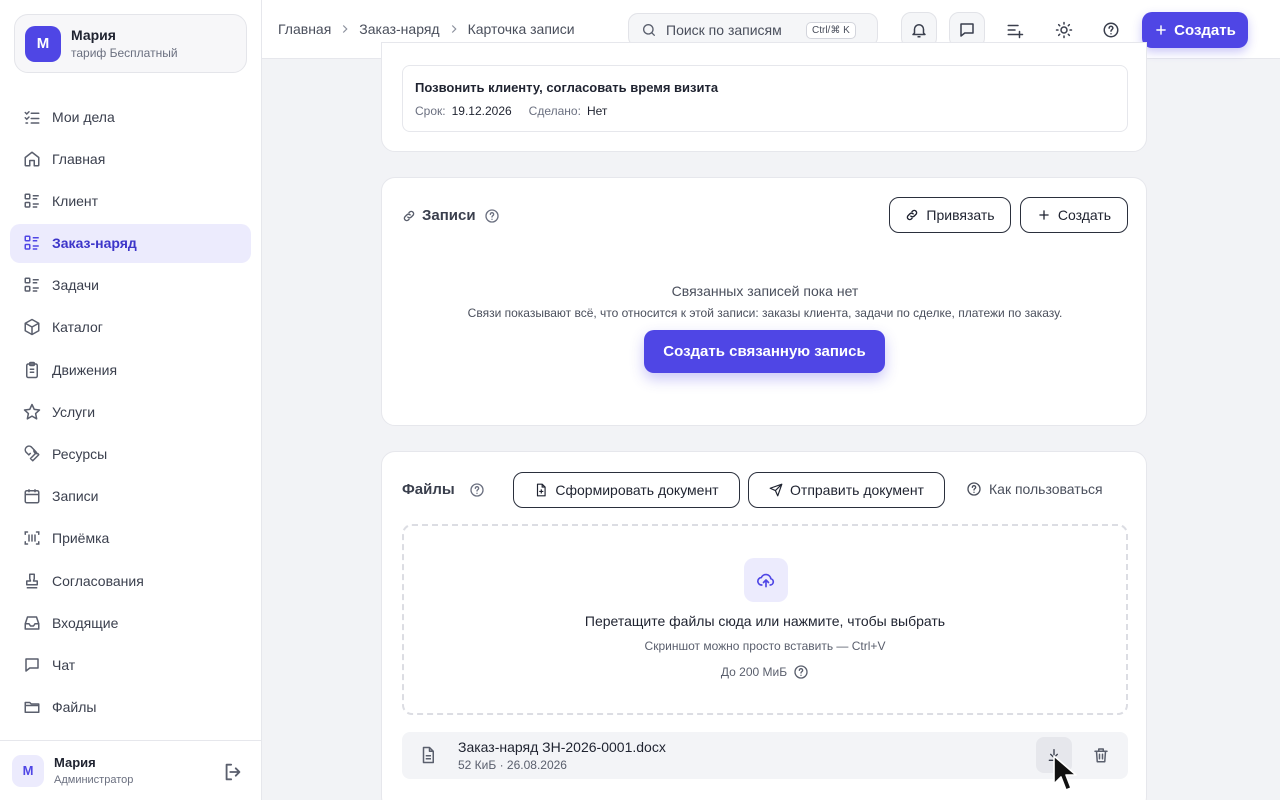  Describe the element at coordinates (554, 111) in the screenshot. I see `task-done-label: Сделано:` at that location.